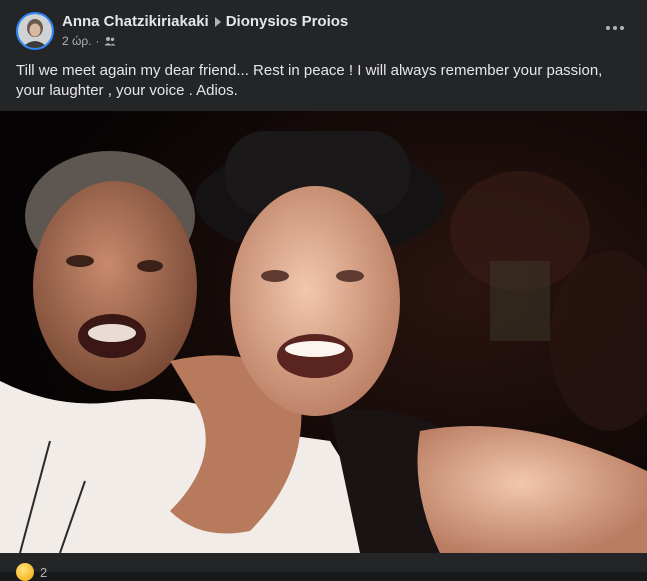 This screenshot has height=581, width=647. I want to click on avatar-image, so click(35, 31).